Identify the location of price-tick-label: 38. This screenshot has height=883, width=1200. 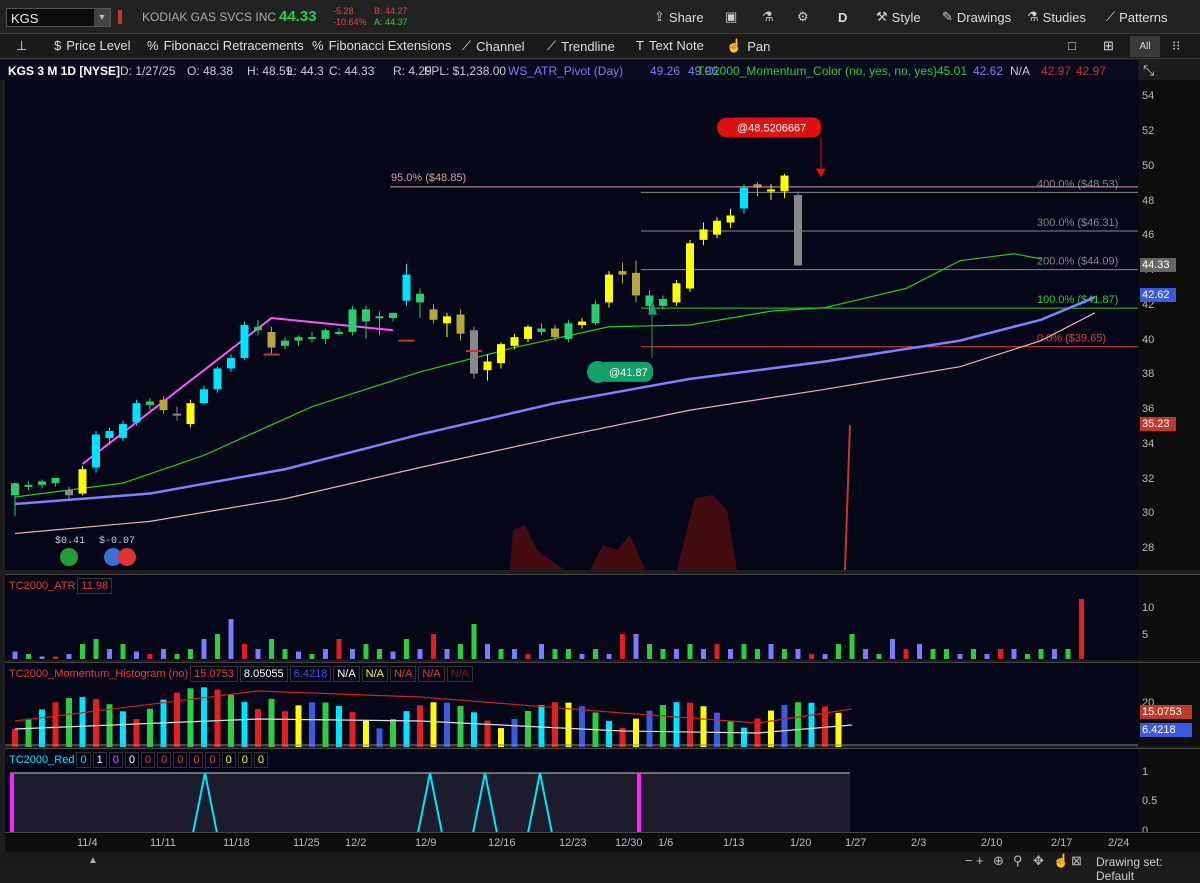
(1148, 374).